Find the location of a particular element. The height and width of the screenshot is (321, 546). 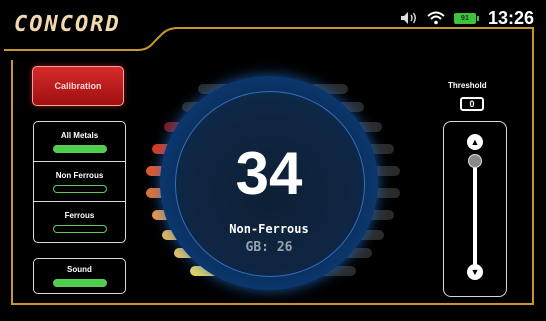

ground-balance-text: GB: 26 is located at coordinates (269, 247).